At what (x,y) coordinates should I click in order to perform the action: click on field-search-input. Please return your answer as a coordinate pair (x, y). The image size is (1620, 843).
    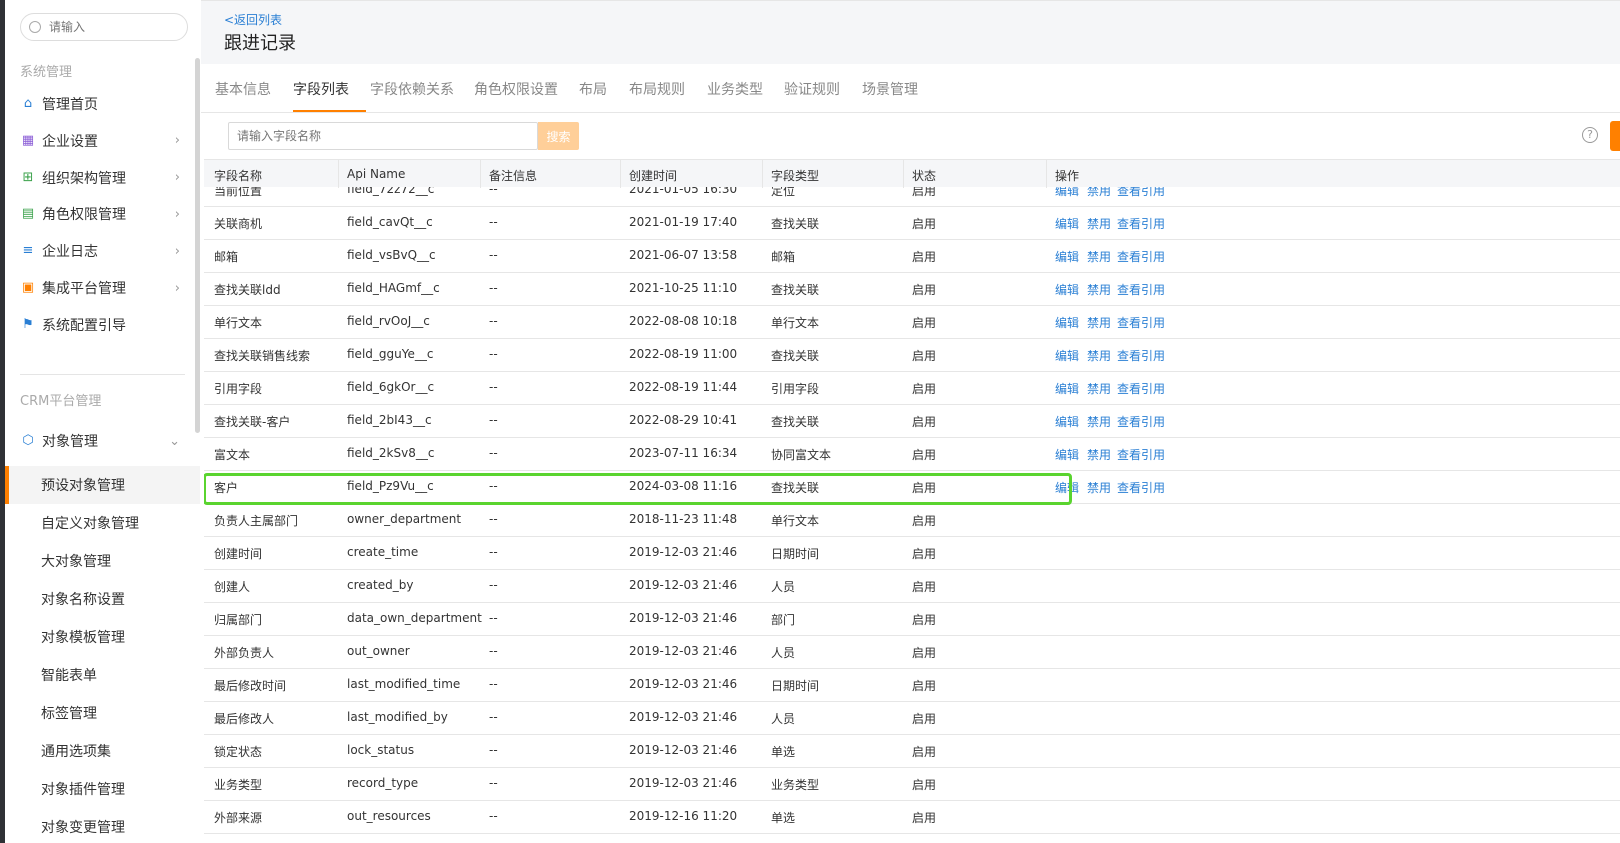
    Looking at the image, I should click on (382, 136).